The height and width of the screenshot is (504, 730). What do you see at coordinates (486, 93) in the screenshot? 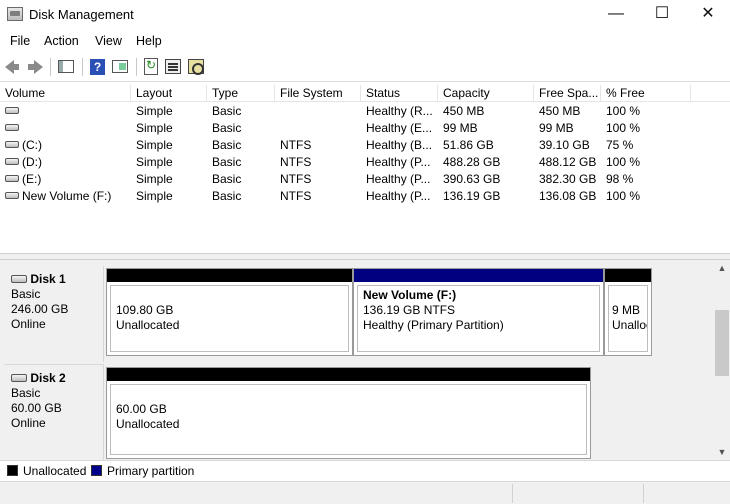
I see `column-header-capacity: Capacity` at bounding box center [486, 93].